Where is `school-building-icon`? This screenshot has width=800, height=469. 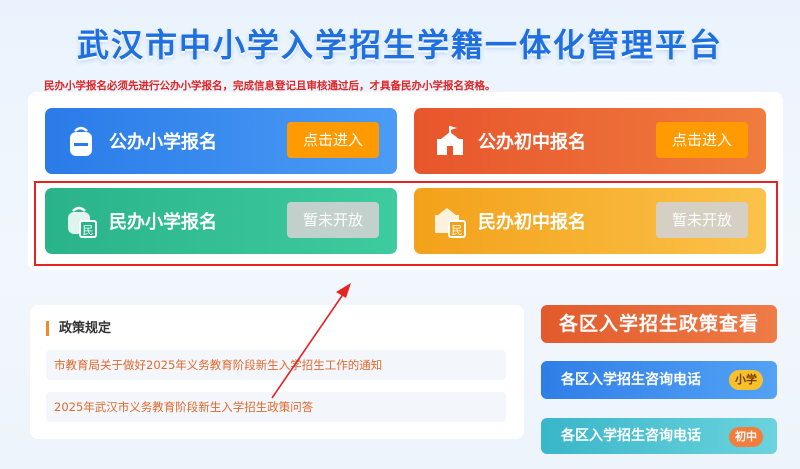 school-building-icon is located at coordinates (450, 140).